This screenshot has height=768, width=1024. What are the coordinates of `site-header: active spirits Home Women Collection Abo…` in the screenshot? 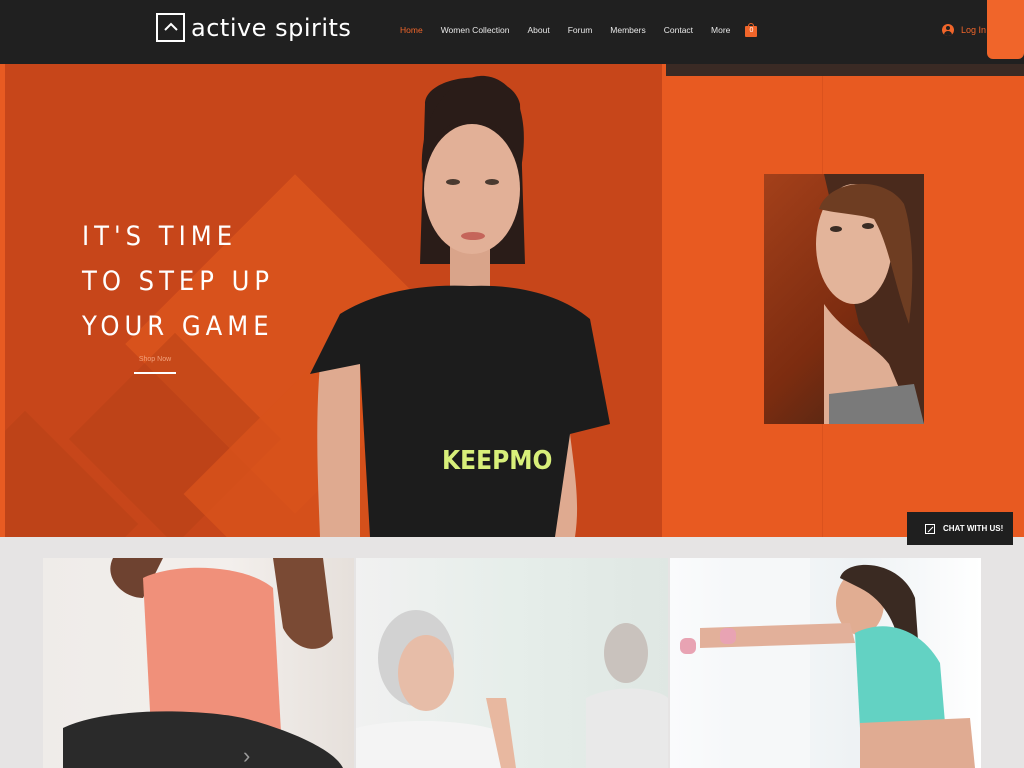 It's located at (512, 32).